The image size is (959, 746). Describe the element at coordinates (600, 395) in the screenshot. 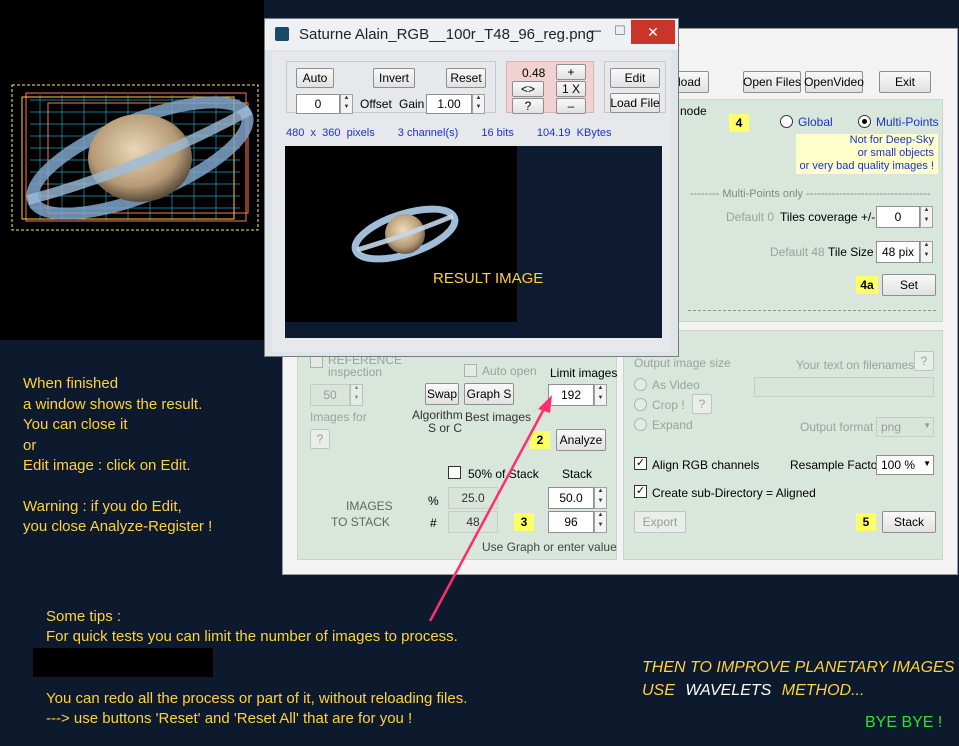

I see `limit-images-spinner: ▲ ▼` at that location.